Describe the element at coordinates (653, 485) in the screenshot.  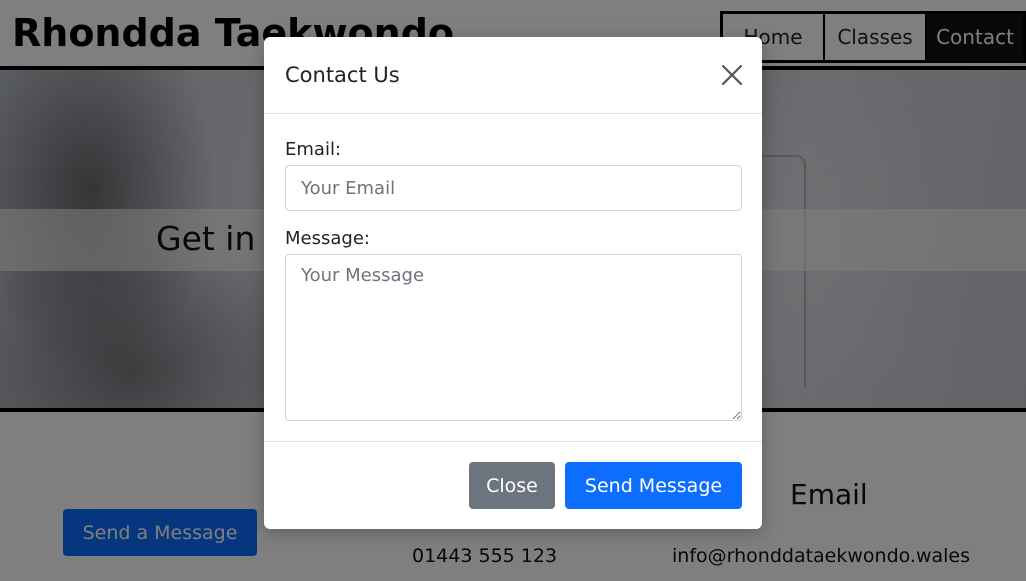
I see `send-message-button: Send Message` at that location.